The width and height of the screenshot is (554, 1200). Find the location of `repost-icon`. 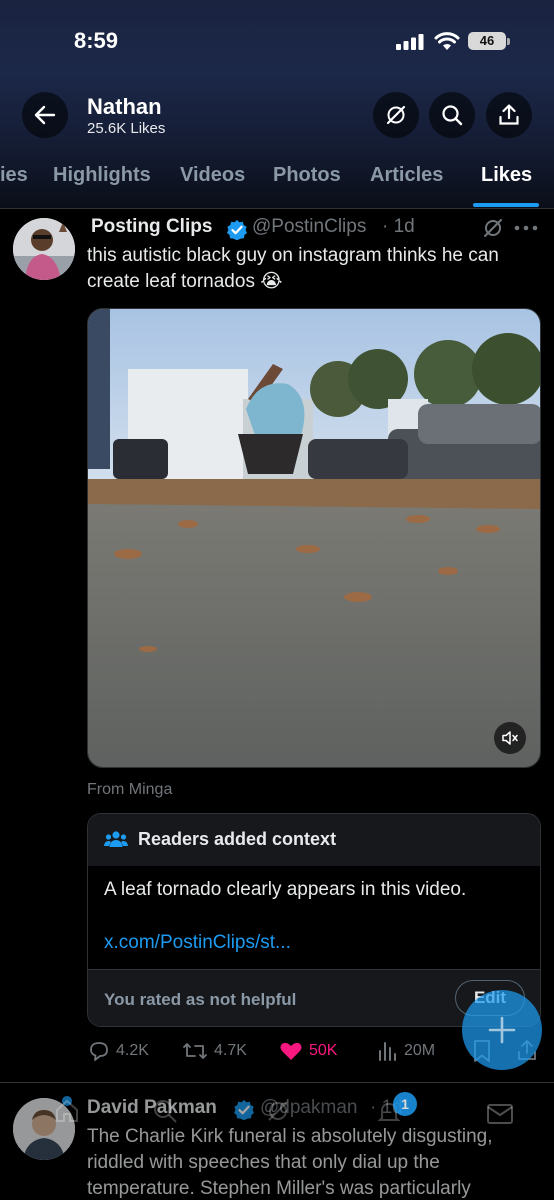

repost-icon is located at coordinates (195, 1051).